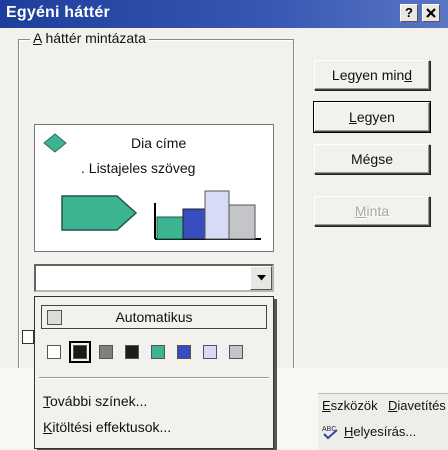 The height and width of the screenshot is (450, 448). Describe the element at coordinates (28, 337) in the screenshot. I see `omit-master-graphics-checkbox` at that location.